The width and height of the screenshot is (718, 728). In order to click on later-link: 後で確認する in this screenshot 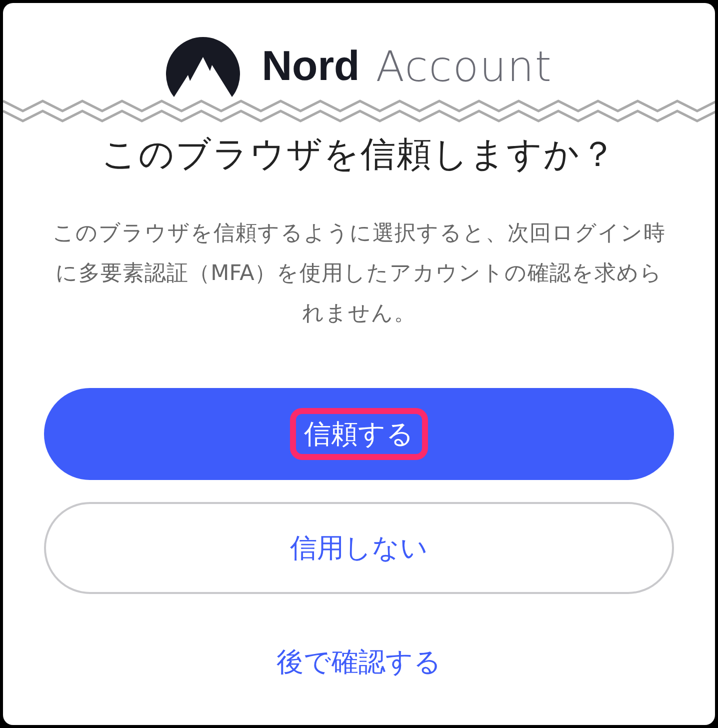, I will do `click(359, 662)`.